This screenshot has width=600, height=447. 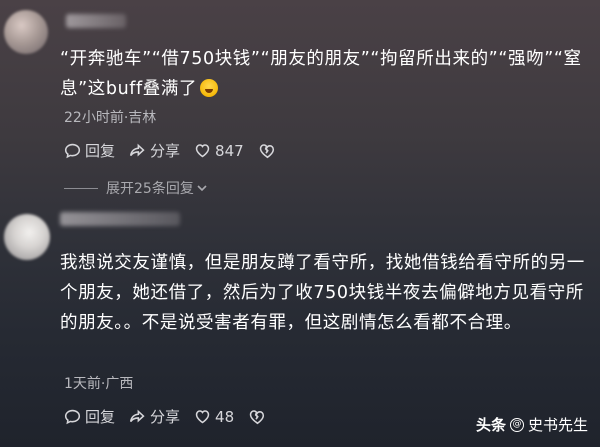 What do you see at coordinates (150, 189) in the screenshot?
I see `expand-replies-label: 展开25条回复` at bounding box center [150, 189].